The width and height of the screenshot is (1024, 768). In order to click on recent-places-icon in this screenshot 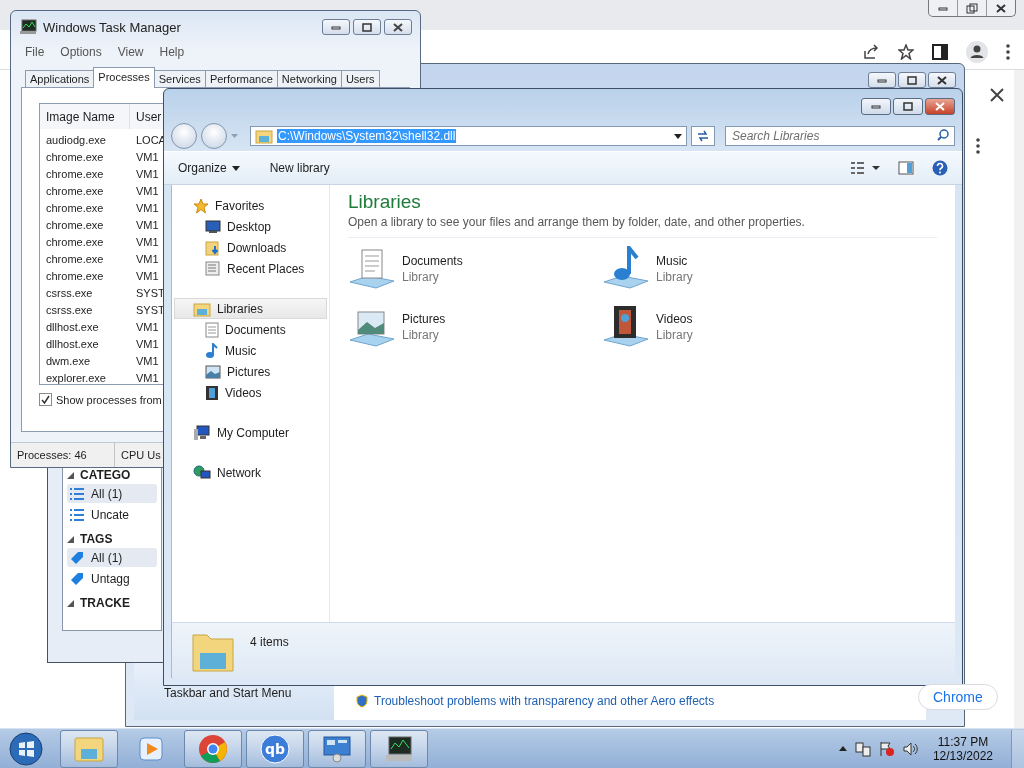, I will do `click(213, 268)`.